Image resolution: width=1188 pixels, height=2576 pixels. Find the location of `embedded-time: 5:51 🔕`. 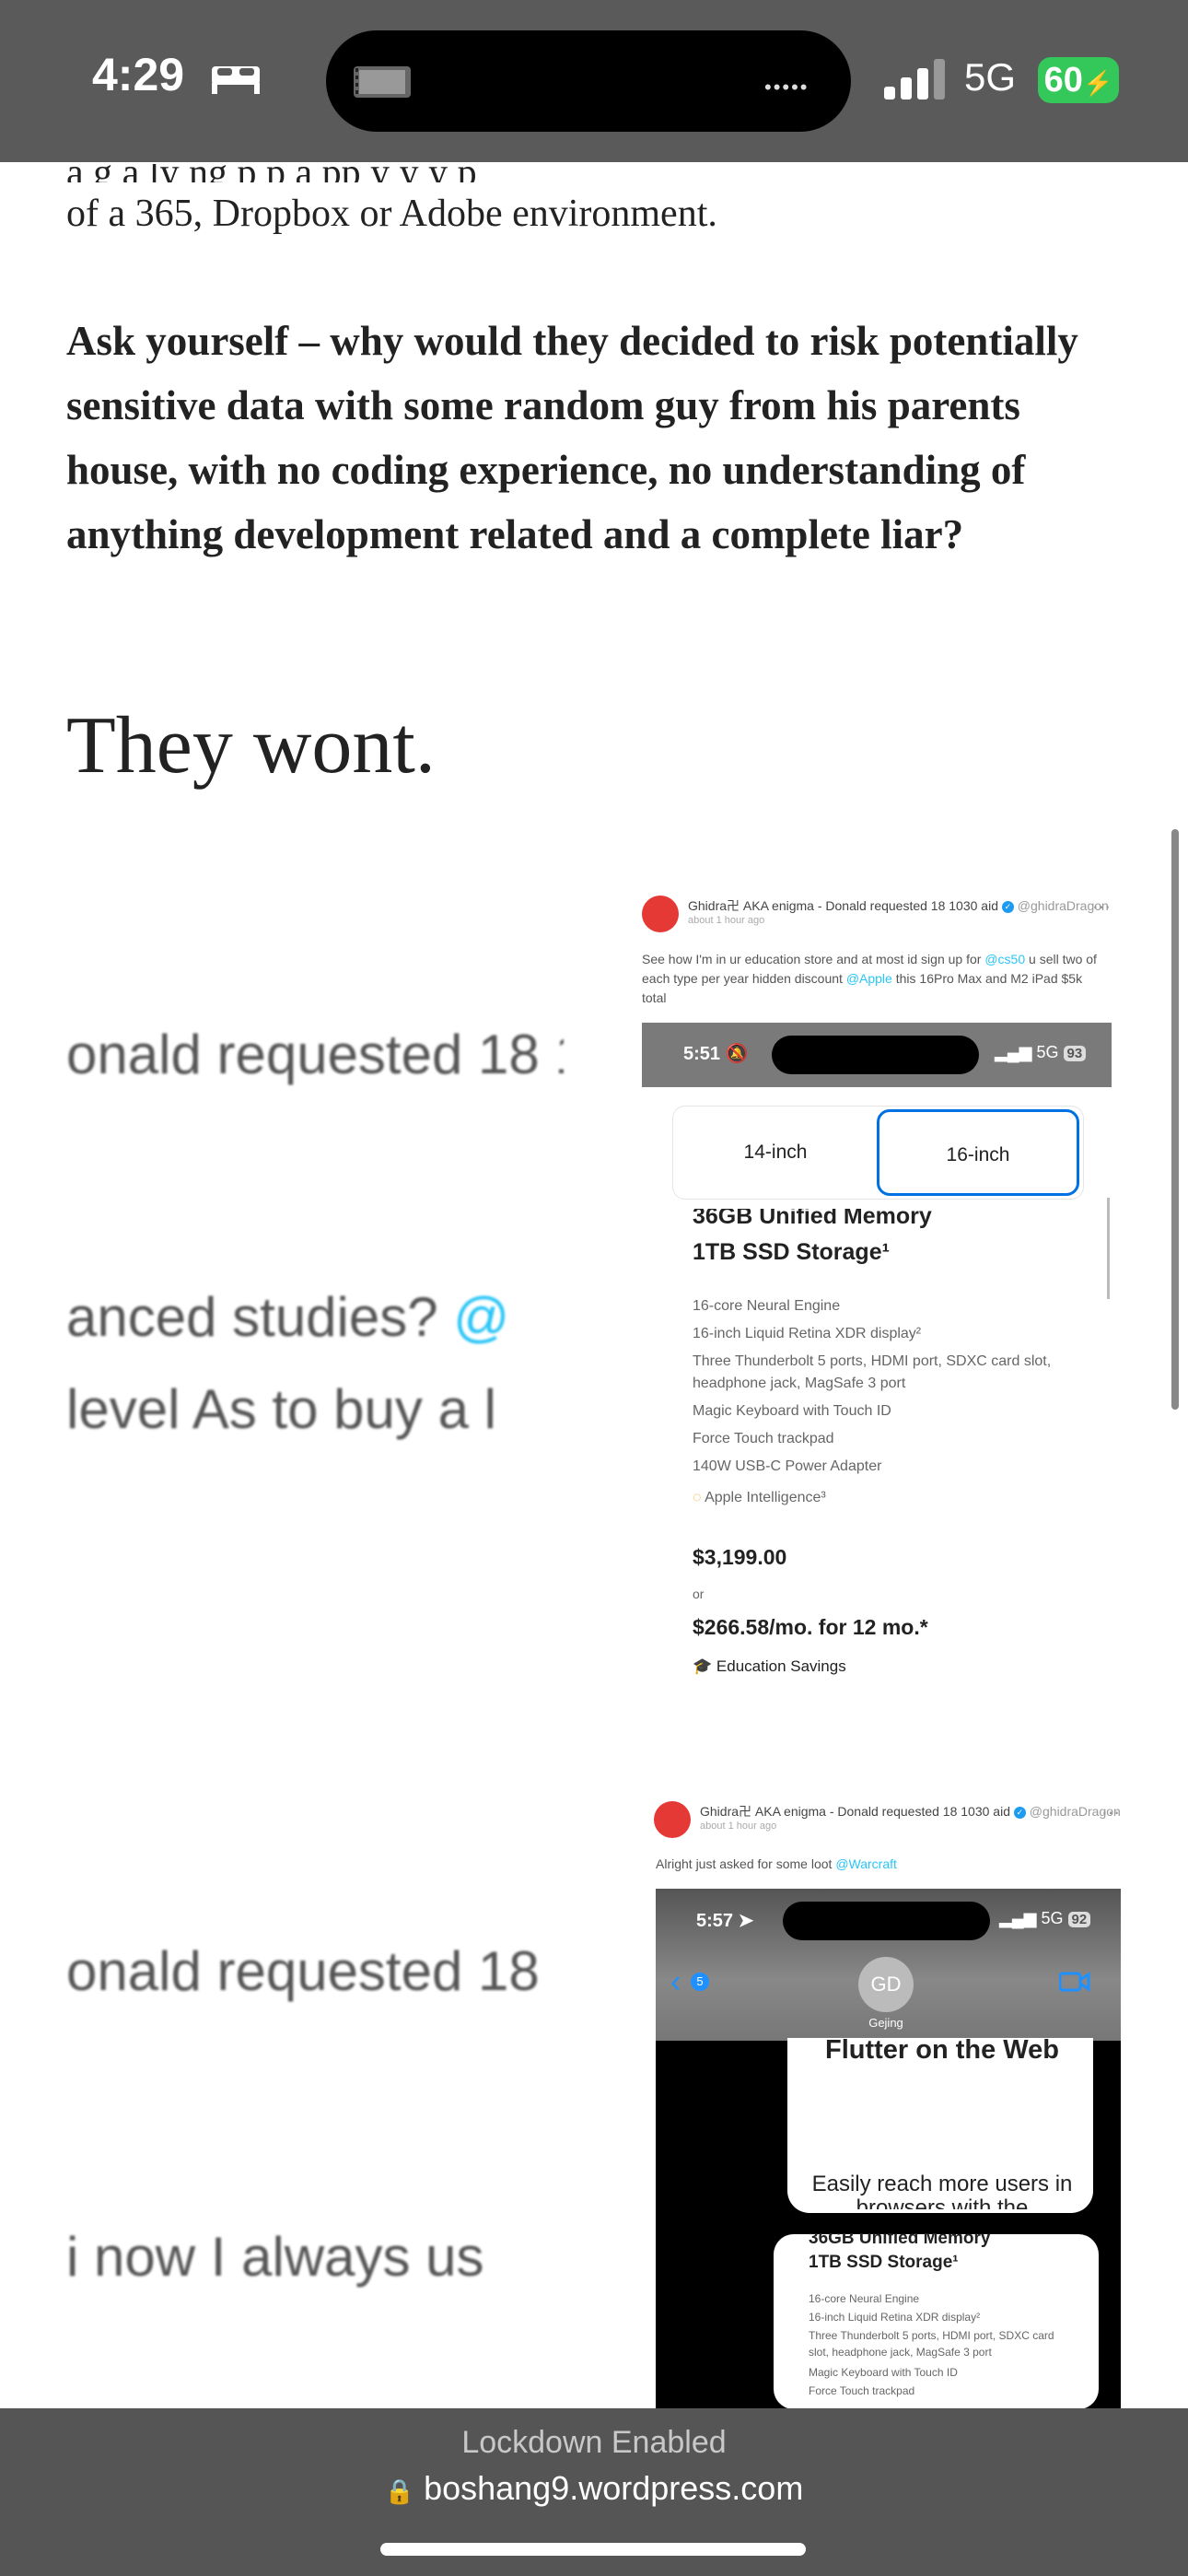

embedded-time: 5:51 🔕 is located at coordinates (716, 1053).